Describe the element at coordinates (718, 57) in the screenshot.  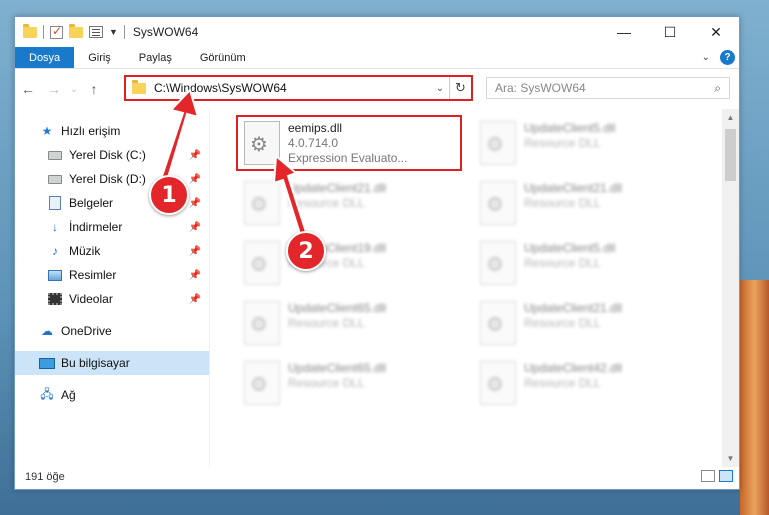
I see `ribbon-right-controls: ⌄ ?` at that location.